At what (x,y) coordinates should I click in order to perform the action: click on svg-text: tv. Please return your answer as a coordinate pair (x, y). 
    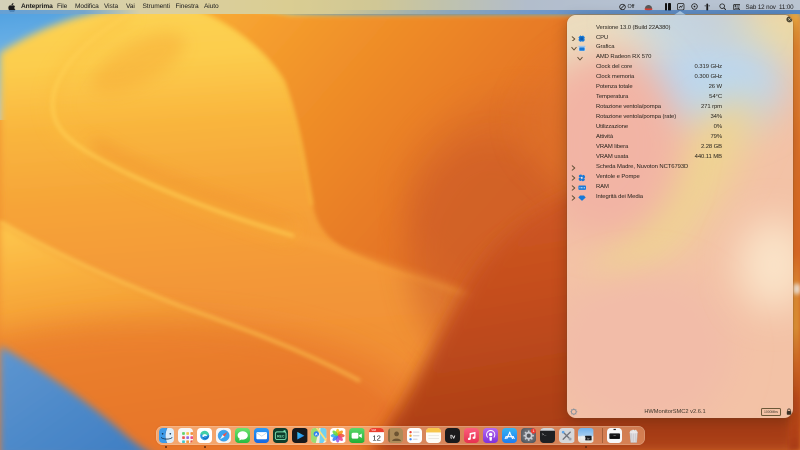
    Looking at the image, I should click on (453, 437).